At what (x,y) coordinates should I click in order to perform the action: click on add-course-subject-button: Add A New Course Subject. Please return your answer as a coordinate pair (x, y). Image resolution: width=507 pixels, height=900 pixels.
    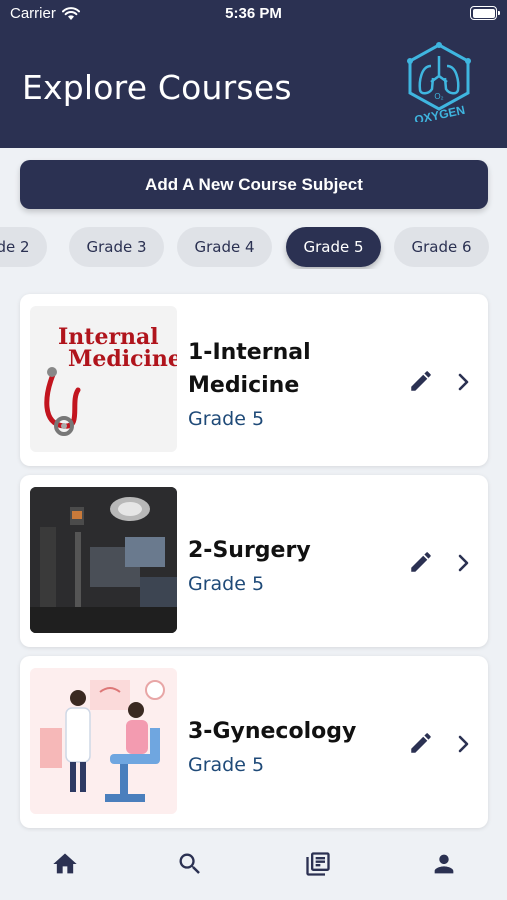
    Looking at the image, I should click on (254, 184).